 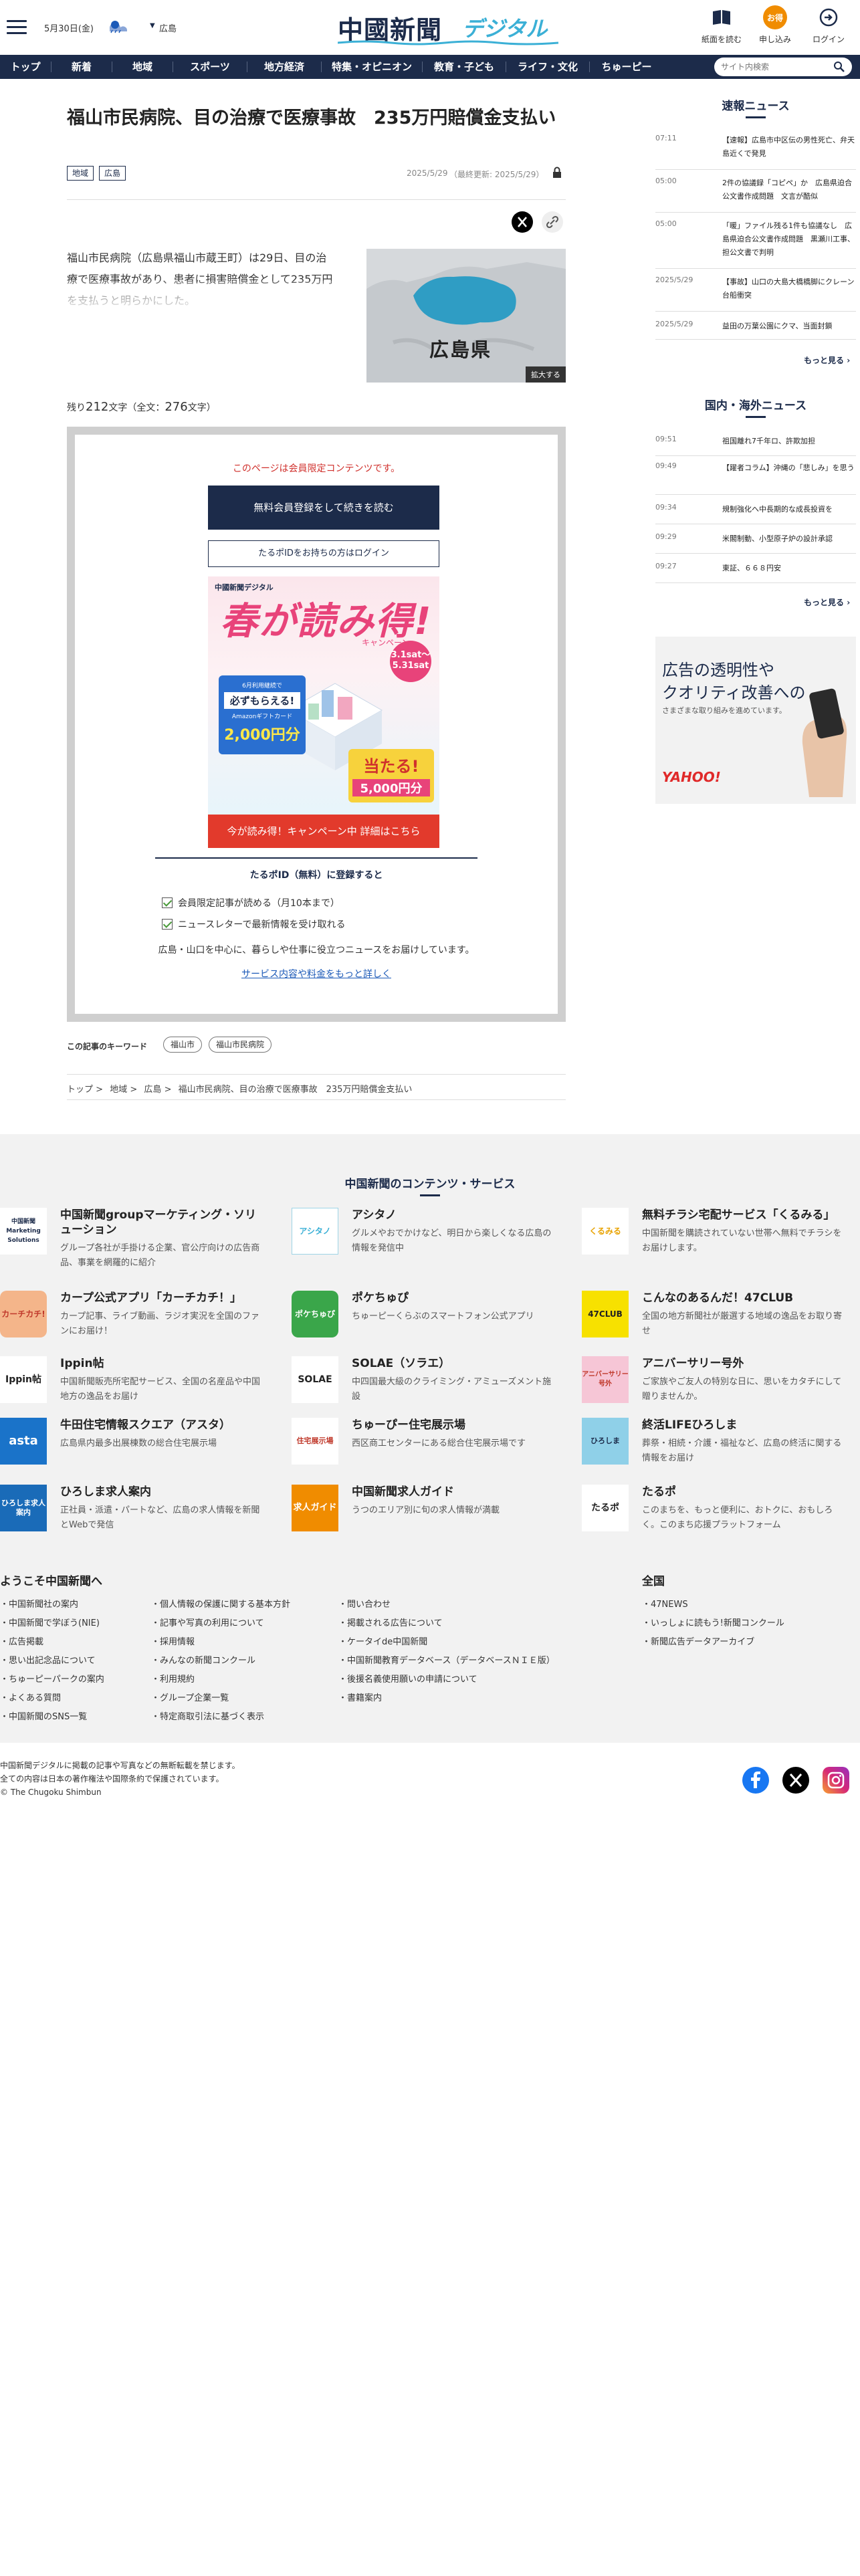 I want to click on news-title: 2件の協議録「コピペ」か 広島県迫合公文書作成問題 文言が酷似, so click(x=788, y=190).